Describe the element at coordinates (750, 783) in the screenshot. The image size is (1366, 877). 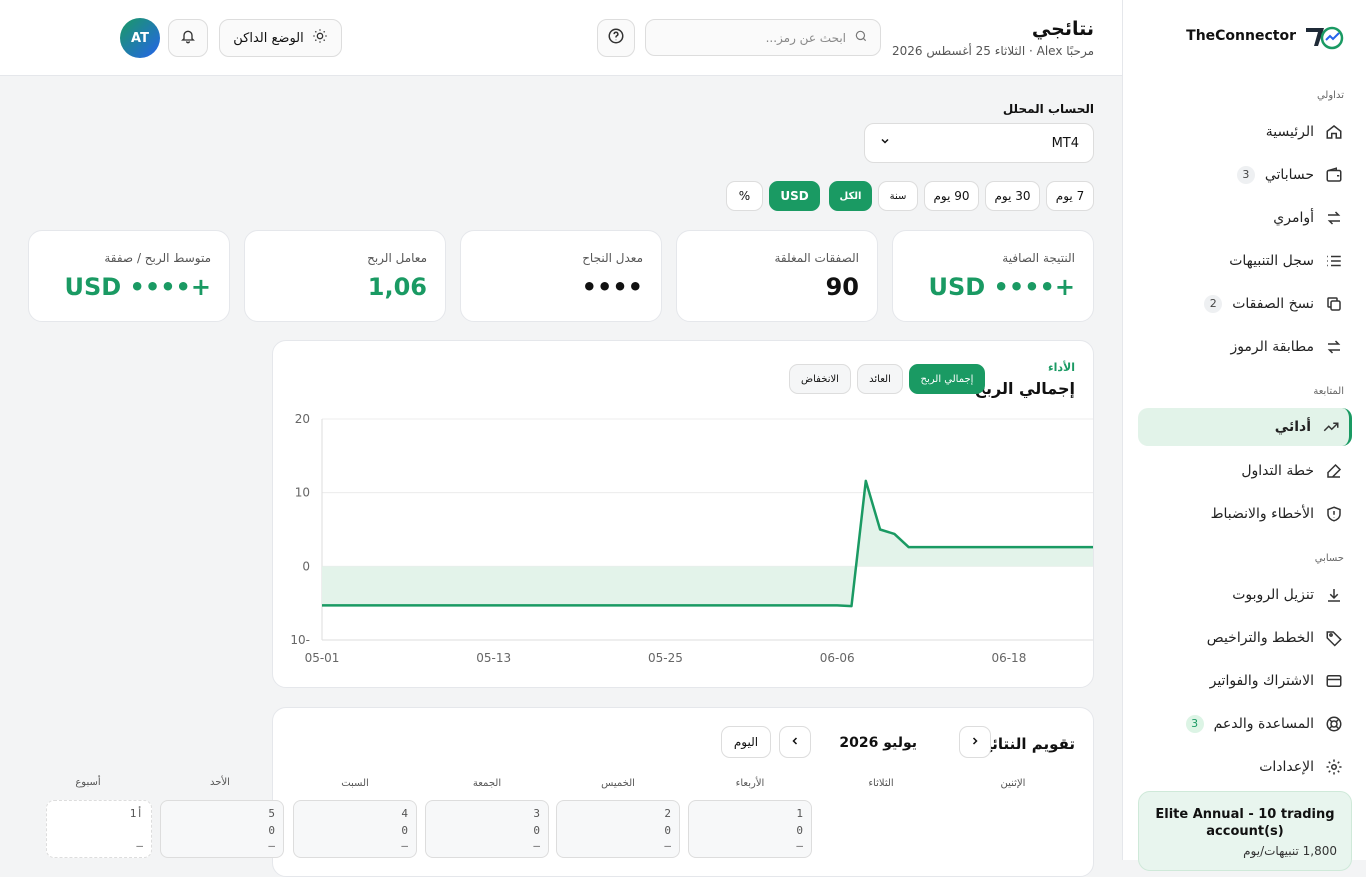
I see `day-name: الأربعاء` at that location.